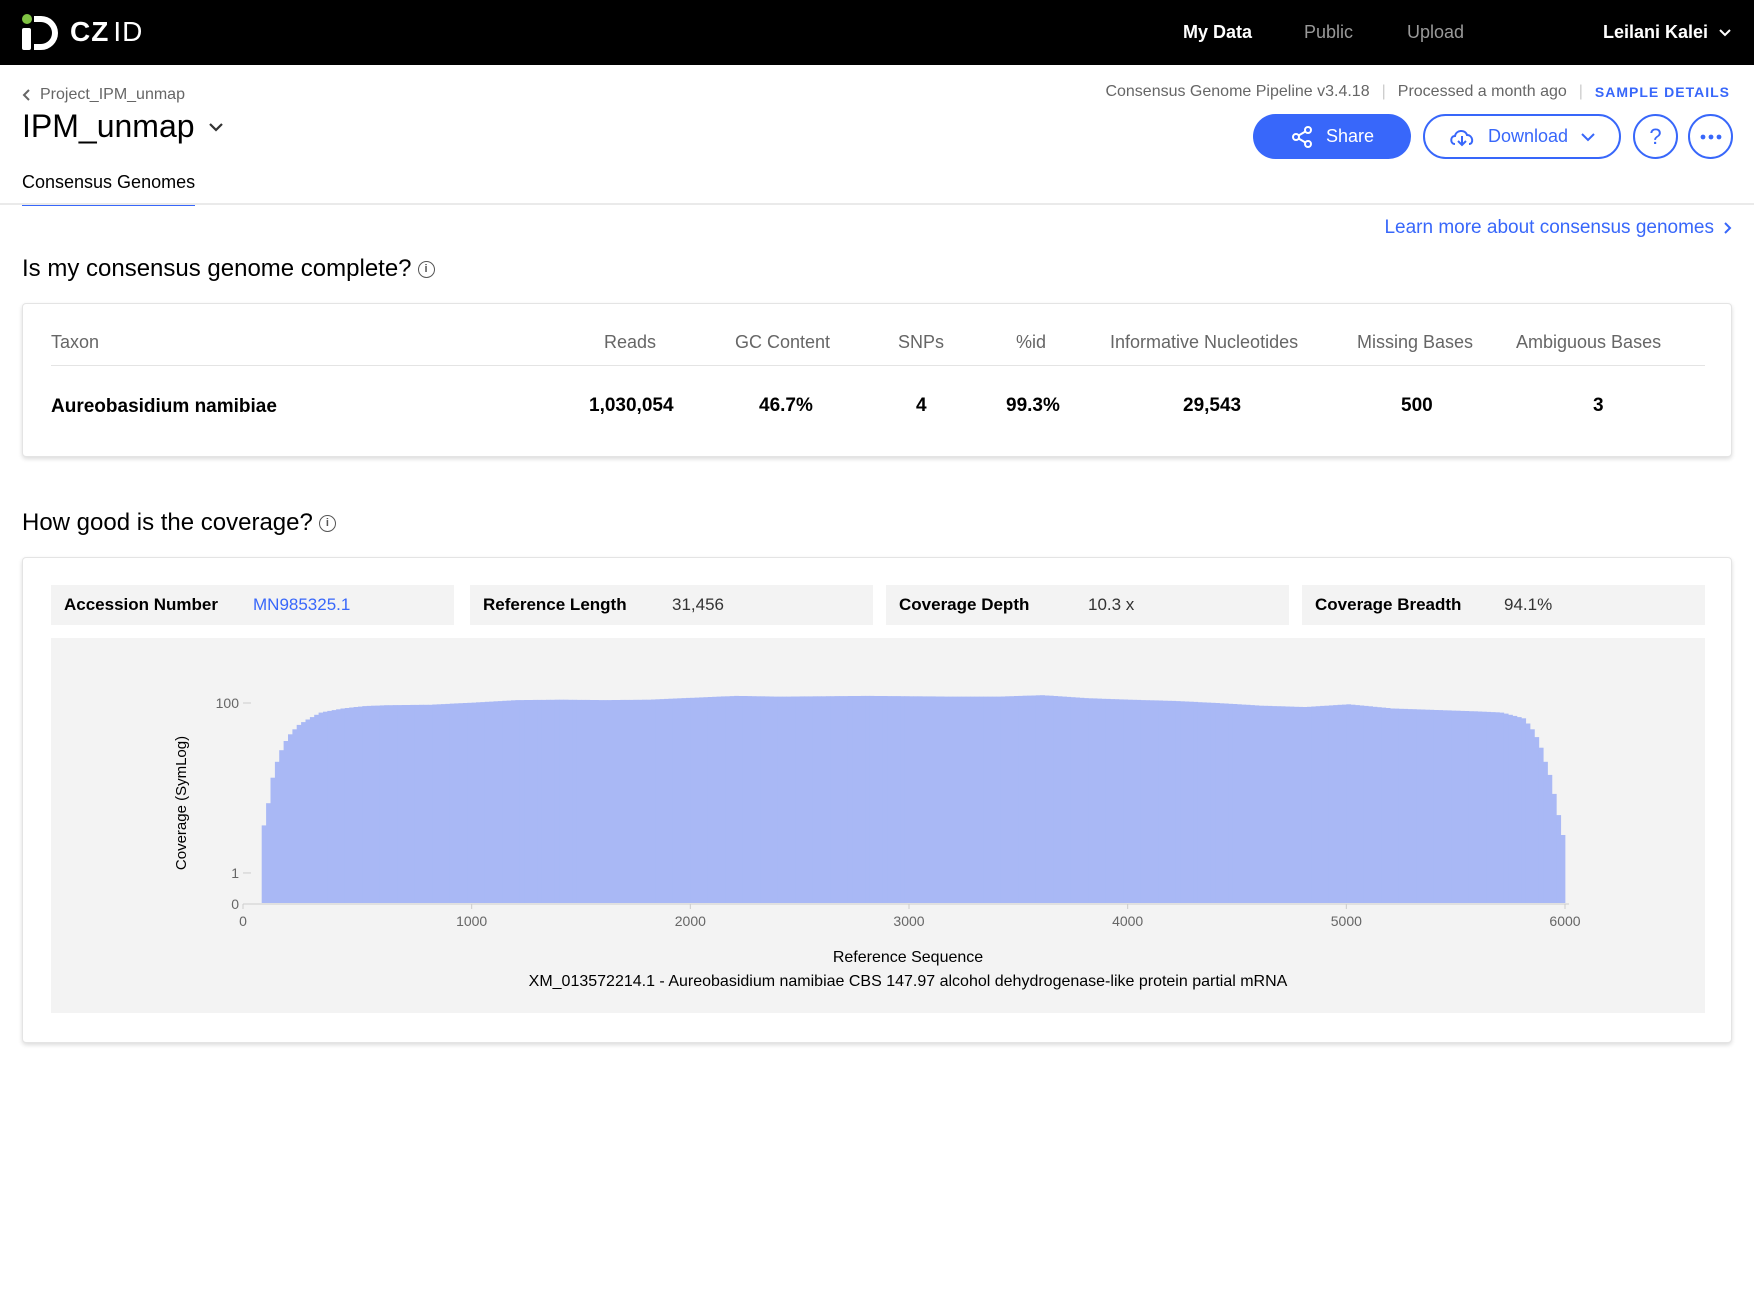 The height and width of the screenshot is (1294, 1754). Describe the element at coordinates (1655, 136) in the screenshot. I see `help-button: ?` at that location.